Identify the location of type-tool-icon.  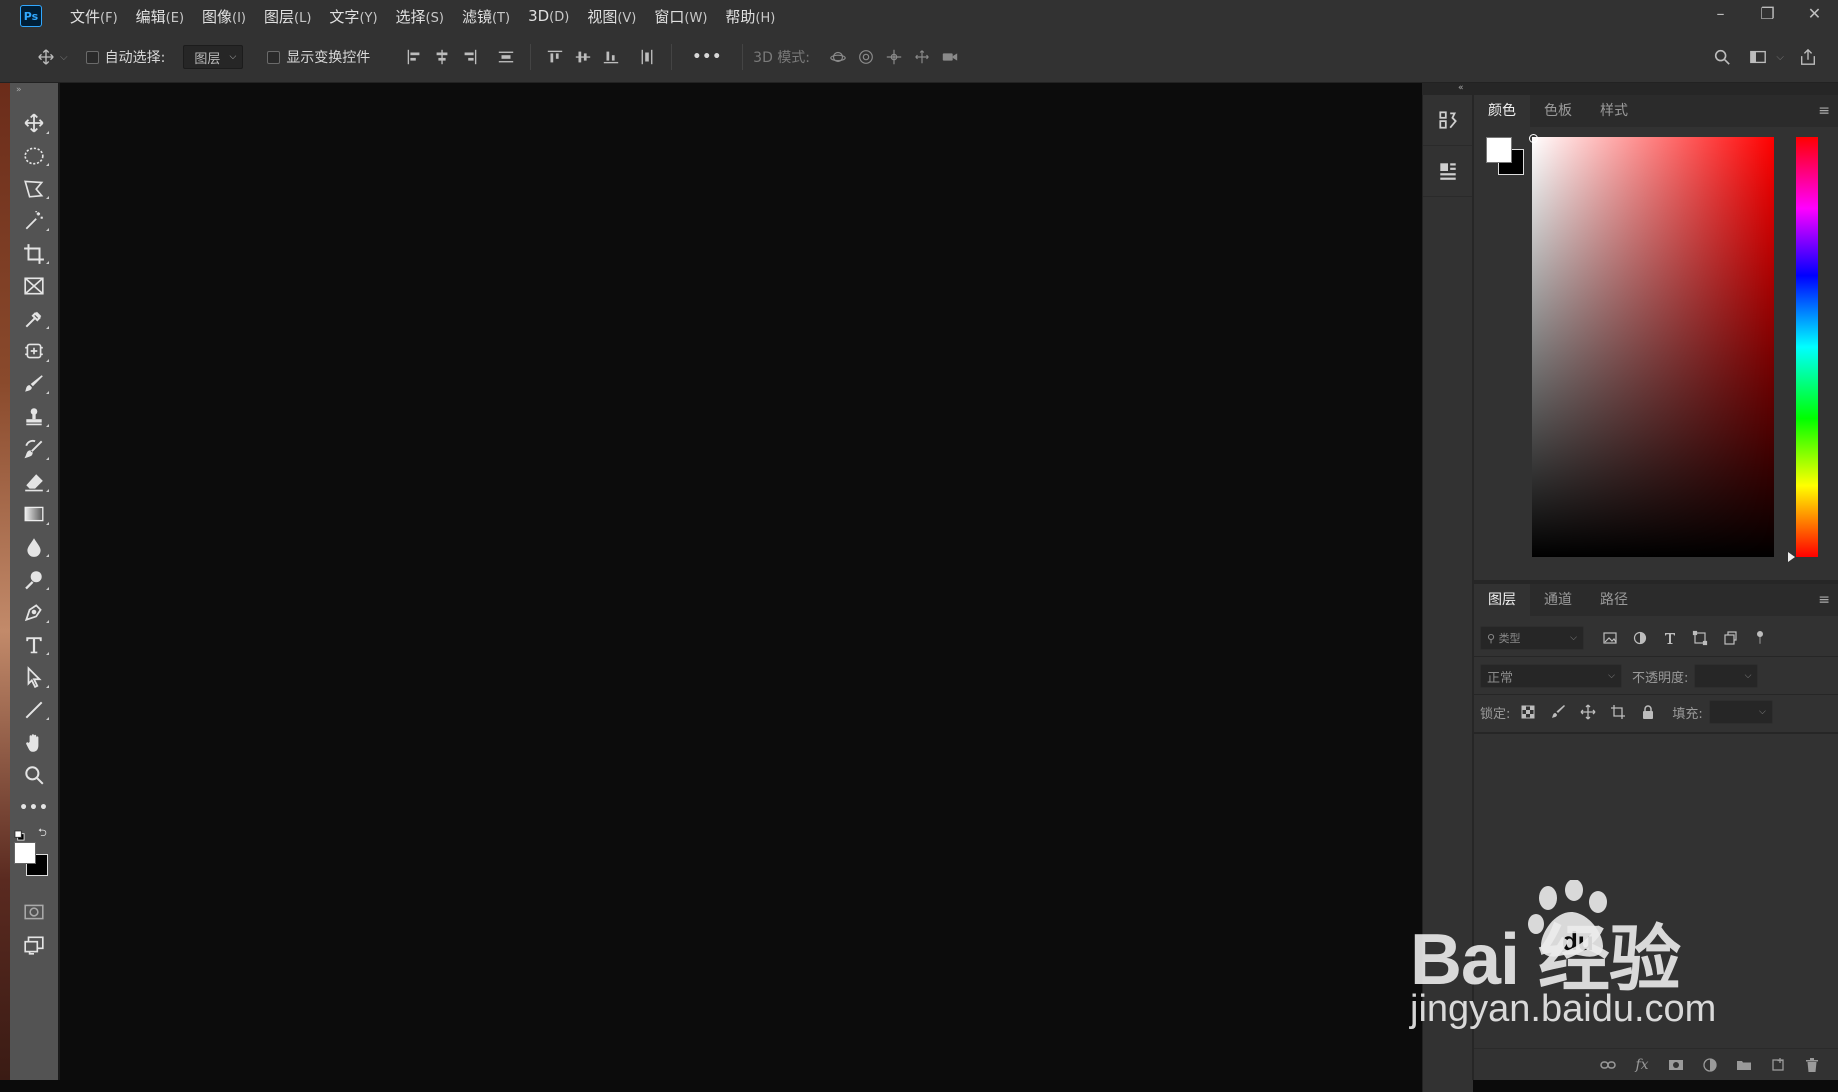
(34, 645).